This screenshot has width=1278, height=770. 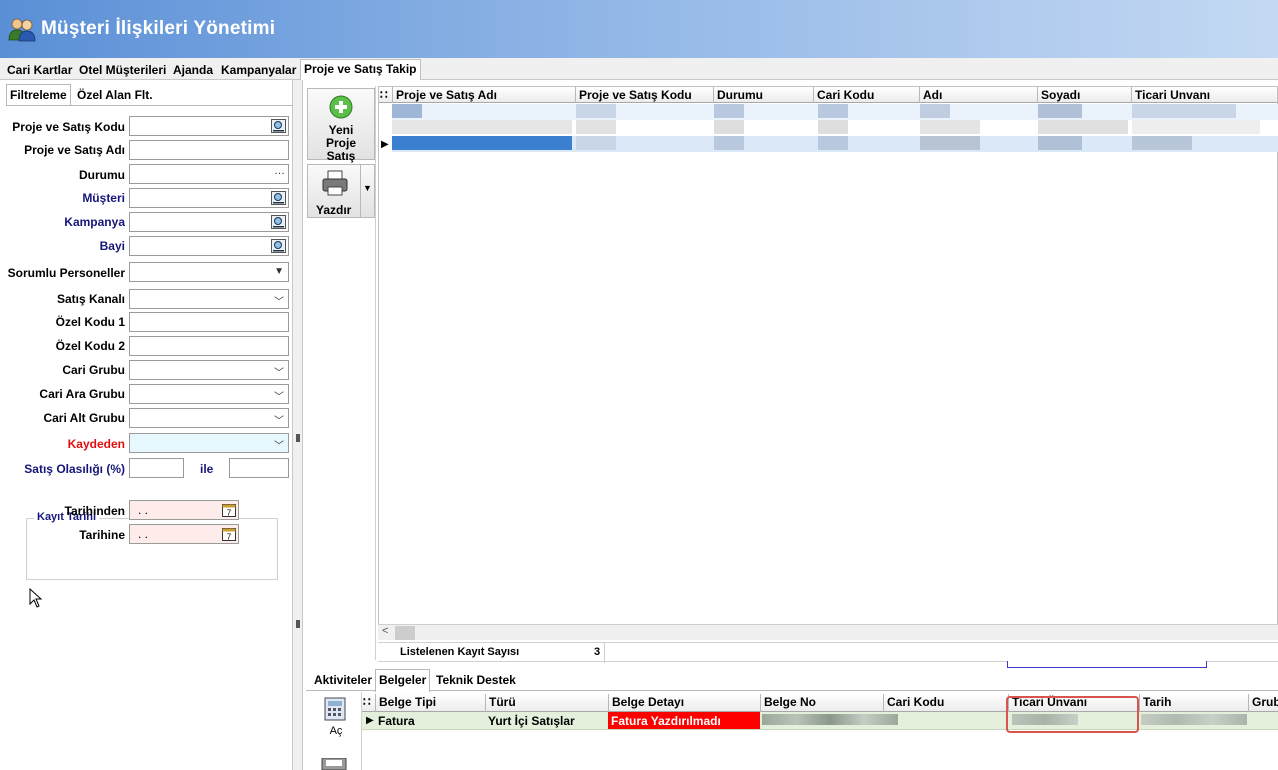 What do you see at coordinates (1084, 95) in the screenshot?
I see `col-soyadi: Soyadı` at bounding box center [1084, 95].